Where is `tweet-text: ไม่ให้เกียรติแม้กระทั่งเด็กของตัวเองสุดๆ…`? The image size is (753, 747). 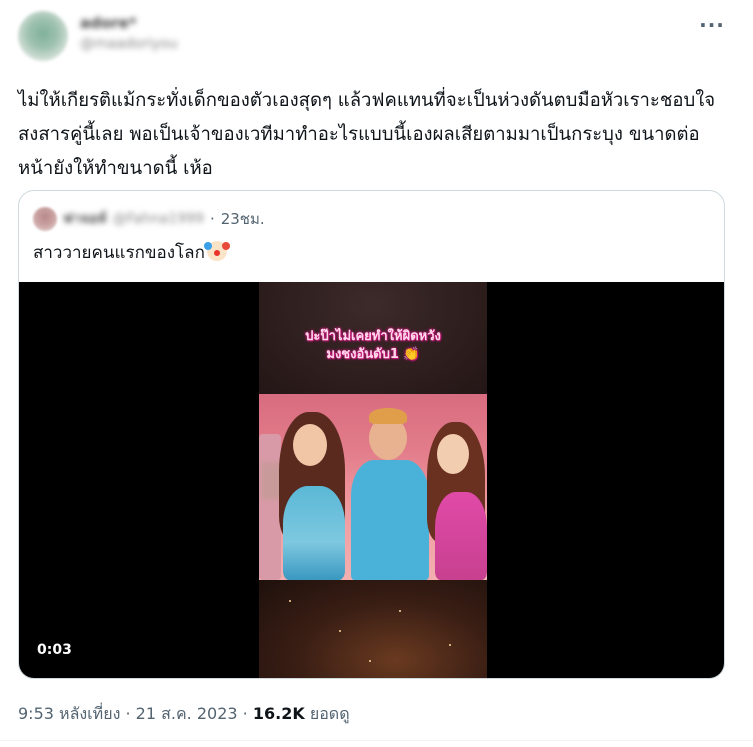
tweet-text: ไม่ให้เกียรติแม้กระทั่งเด็กของตัวเองสุดๆ… is located at coordinates (367, 134).